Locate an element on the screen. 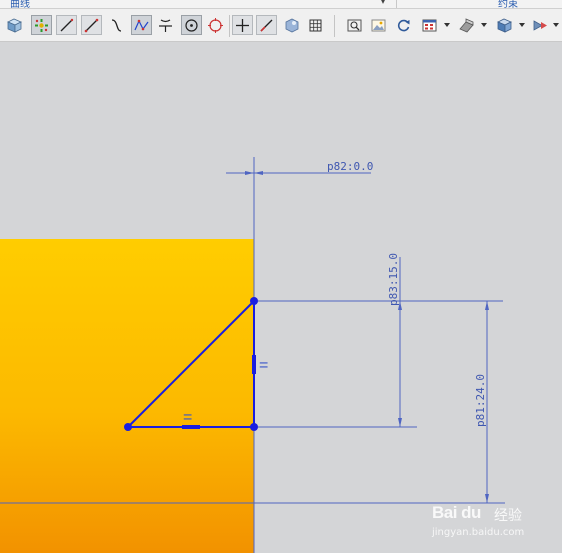 The width and height of the screenshot is (562, 553). cross-icon is located at coordinates (242, 25).